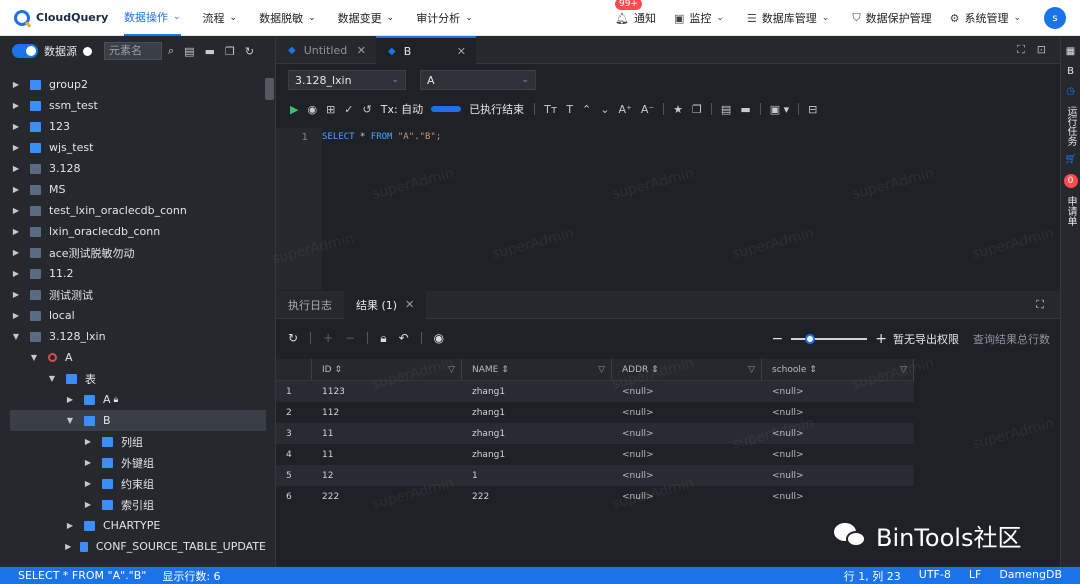 This screenshot has width=1080, height=584. I want to click on table-row: 4 11 zhang1 <null> <null>, so click(595, 454).